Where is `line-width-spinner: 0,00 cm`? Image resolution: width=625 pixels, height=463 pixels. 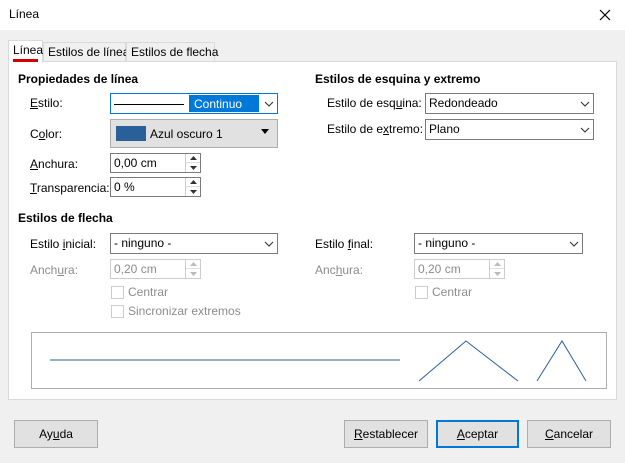
line-width-spinner: 0,00 cm is located at coordinates (155, 163).